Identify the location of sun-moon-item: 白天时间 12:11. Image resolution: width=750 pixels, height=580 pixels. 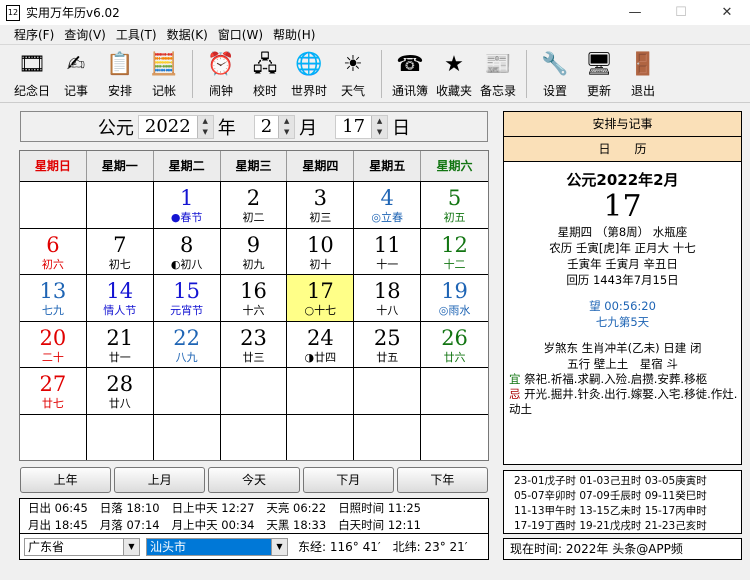
(379, 525).